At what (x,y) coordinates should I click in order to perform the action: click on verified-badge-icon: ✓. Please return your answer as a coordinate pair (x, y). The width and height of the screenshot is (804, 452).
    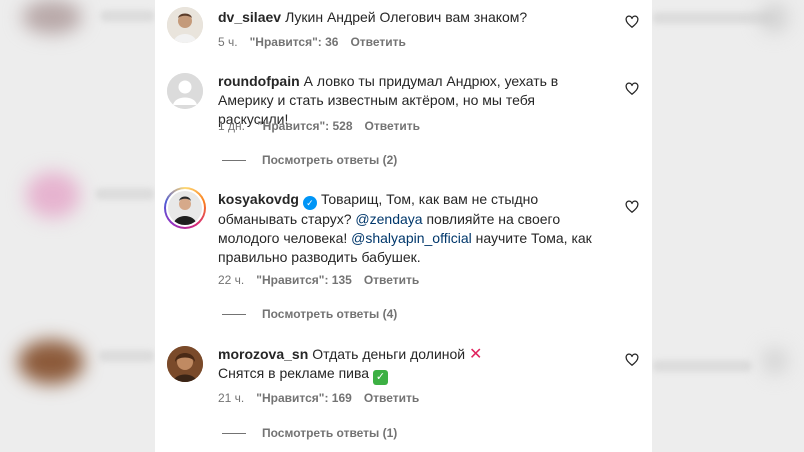
    Looking at the image, I should click on (309, 203).